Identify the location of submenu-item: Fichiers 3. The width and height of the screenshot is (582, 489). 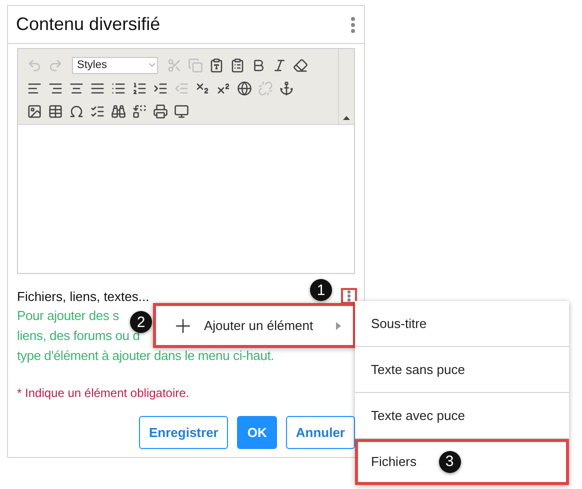
(462, 462).